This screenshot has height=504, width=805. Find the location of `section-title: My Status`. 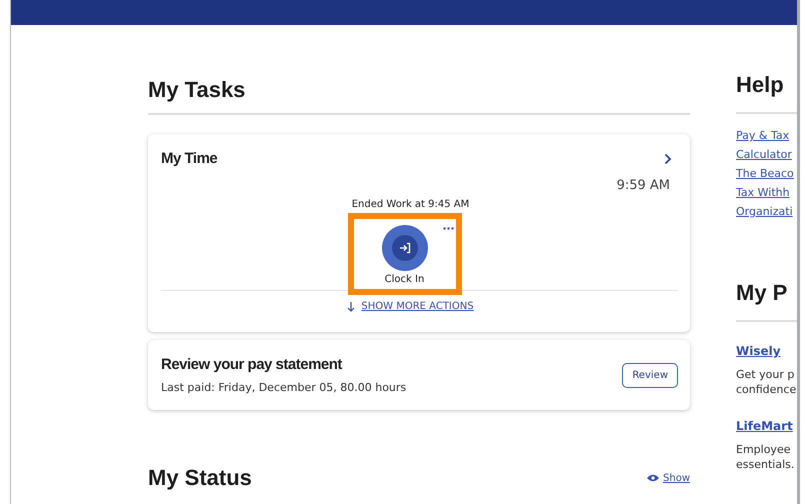

section-title: My Status is located at coordinates (200, 478).